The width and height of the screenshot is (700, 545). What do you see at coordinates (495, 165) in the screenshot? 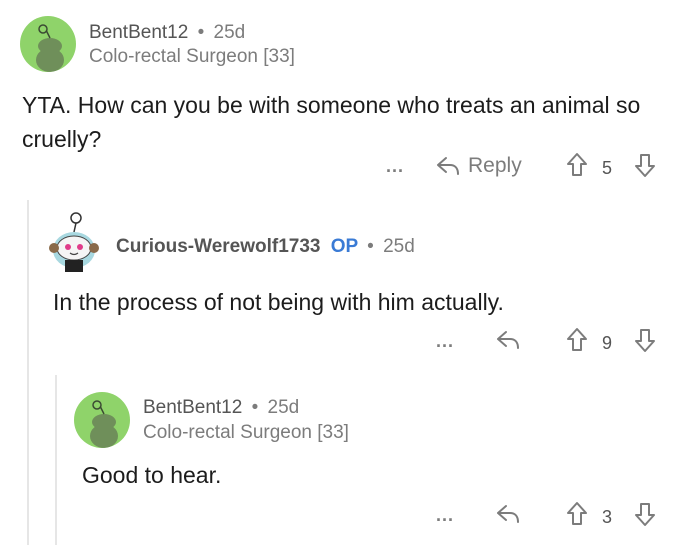
I see `reply-label: Reply` at bounding box center [495, 165].